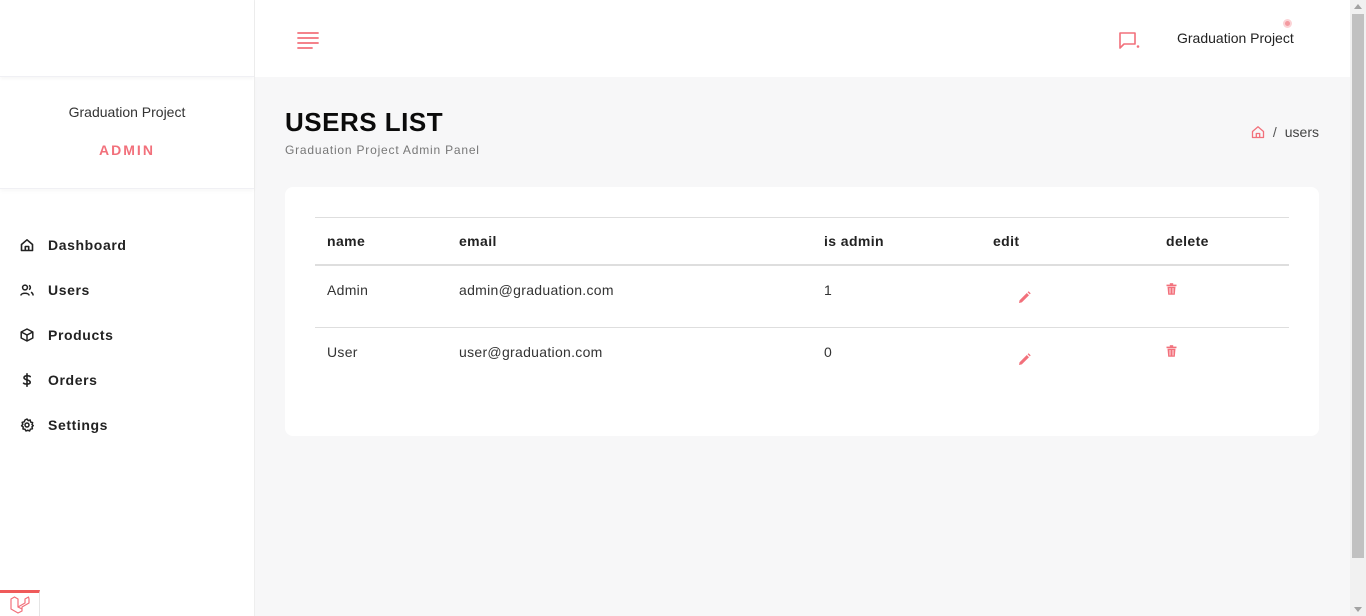 The image size is (1366, 616). Describe the element at coordinates (78, 424) in the screenshot. I see `sidebar-item-label: Settings` at that location.